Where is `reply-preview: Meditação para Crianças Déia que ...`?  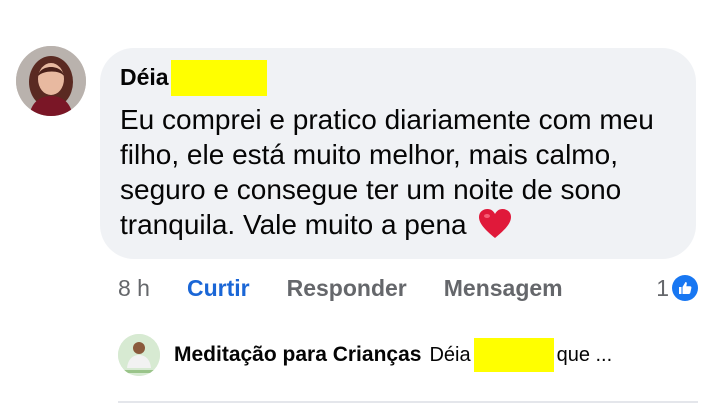 reply-preview: Meditação para Crianças Déia que ... is located at coordinates (408, 355).